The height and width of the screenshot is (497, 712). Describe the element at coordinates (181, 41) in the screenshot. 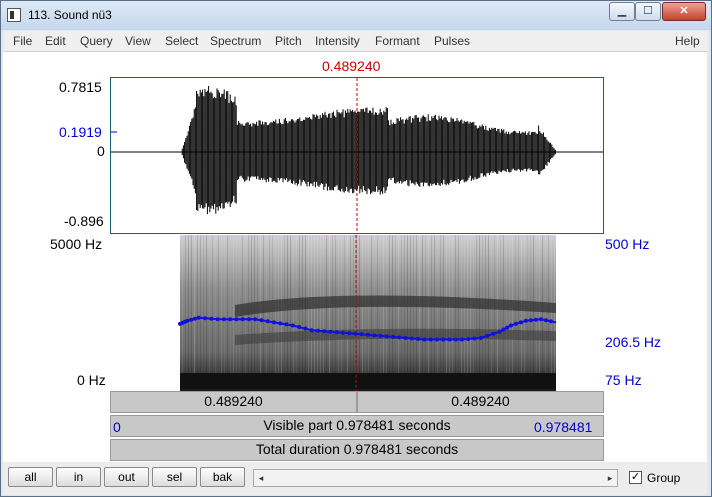

I see `menu-select: Select` at that location.